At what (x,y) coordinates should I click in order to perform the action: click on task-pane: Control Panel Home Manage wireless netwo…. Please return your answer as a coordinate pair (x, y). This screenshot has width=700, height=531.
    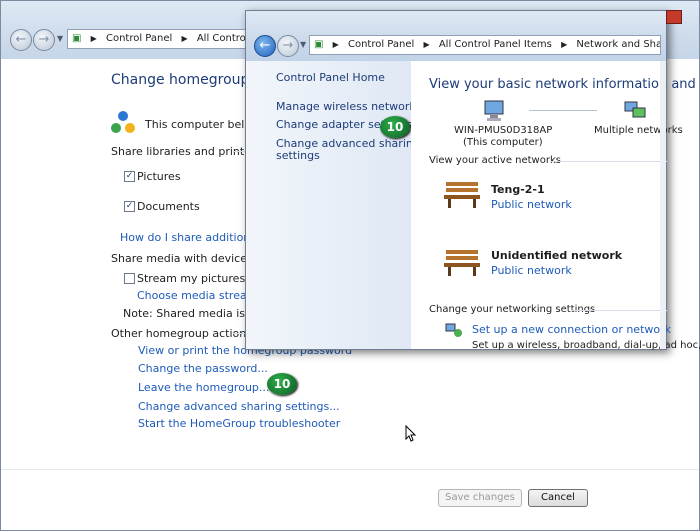
    Looking at the image, I should click on (333, 205).